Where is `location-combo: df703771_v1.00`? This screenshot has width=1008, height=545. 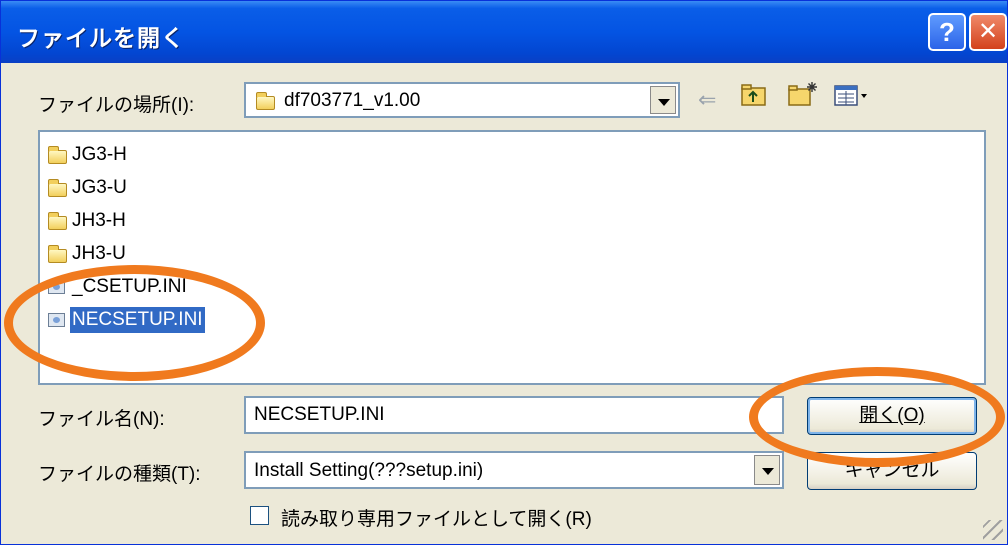 location-combo: df703771_v1.00 is located at coordinates (462, 100).